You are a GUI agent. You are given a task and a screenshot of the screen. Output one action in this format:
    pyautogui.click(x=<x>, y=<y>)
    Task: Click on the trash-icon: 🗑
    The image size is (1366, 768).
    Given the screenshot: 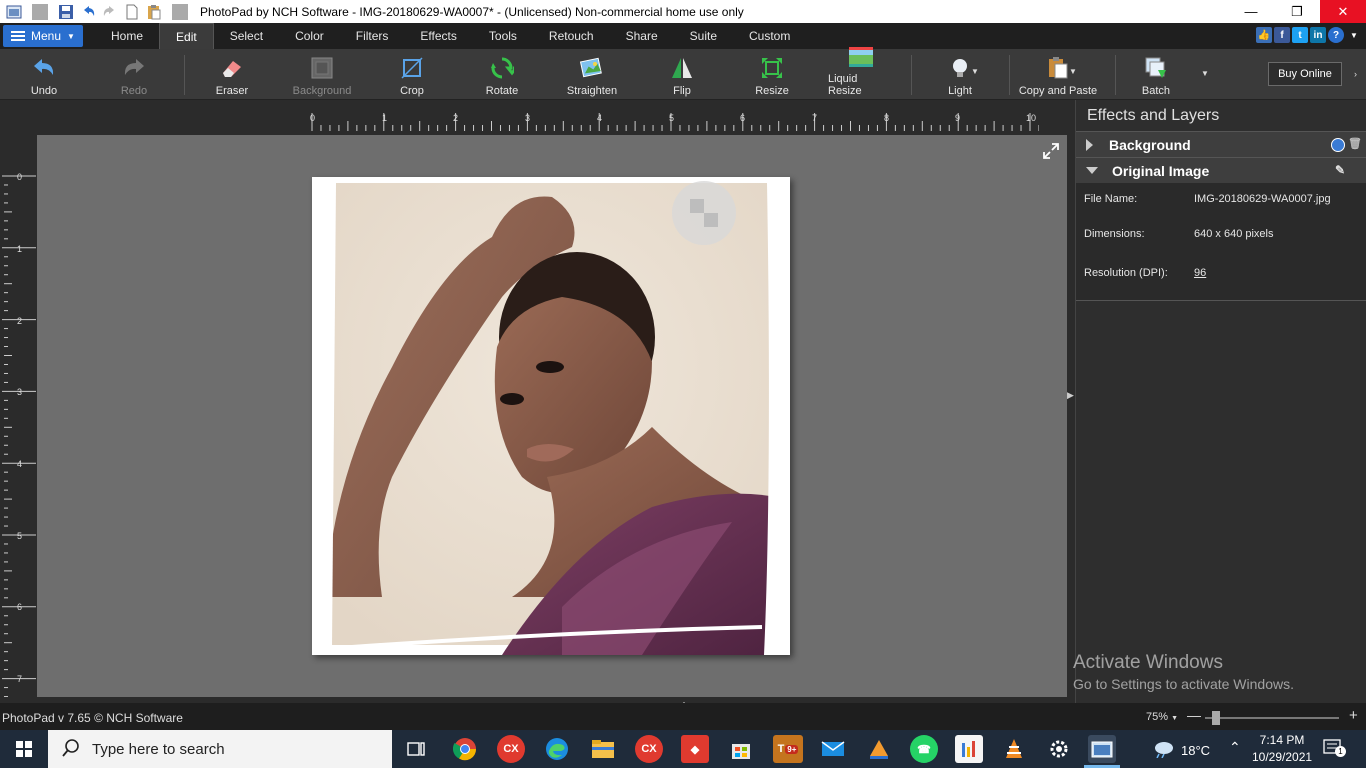 What is the action you would take?
    pyautogui.click(x=1355, y=143)
    